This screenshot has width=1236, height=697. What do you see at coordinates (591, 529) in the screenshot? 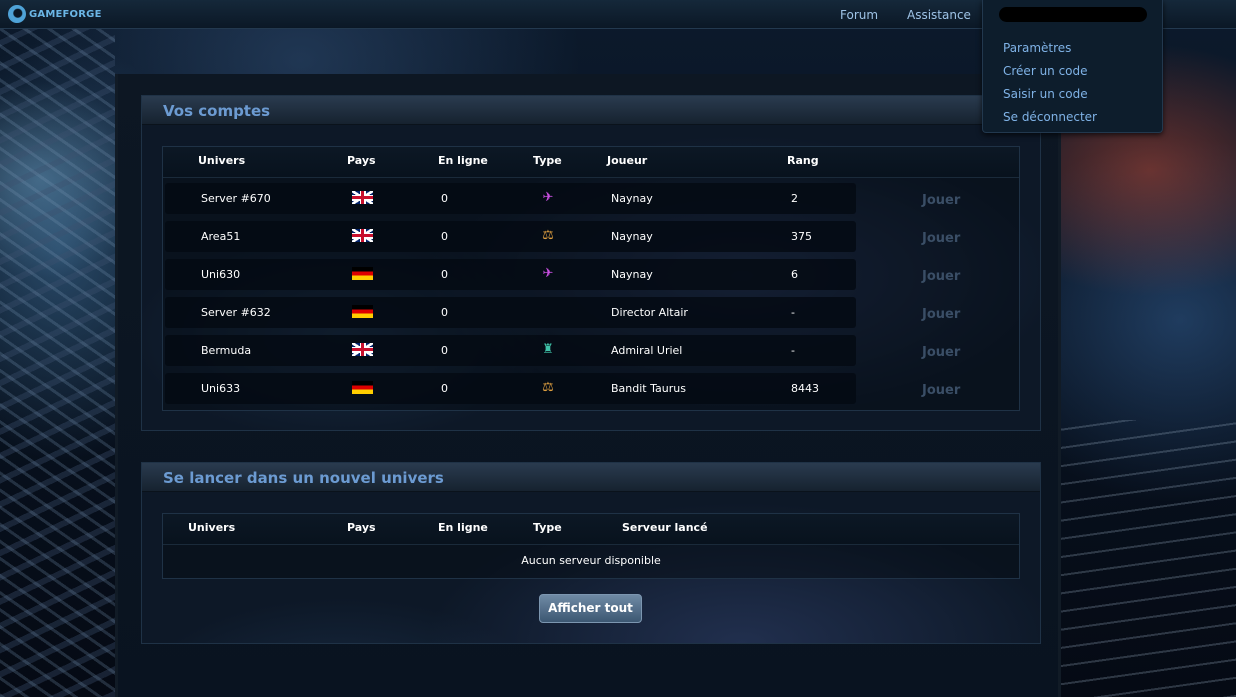
I see `new-universe-table-header: Univers Pays En ligne Type Serveur lancé` at bounding box center [591, 529].